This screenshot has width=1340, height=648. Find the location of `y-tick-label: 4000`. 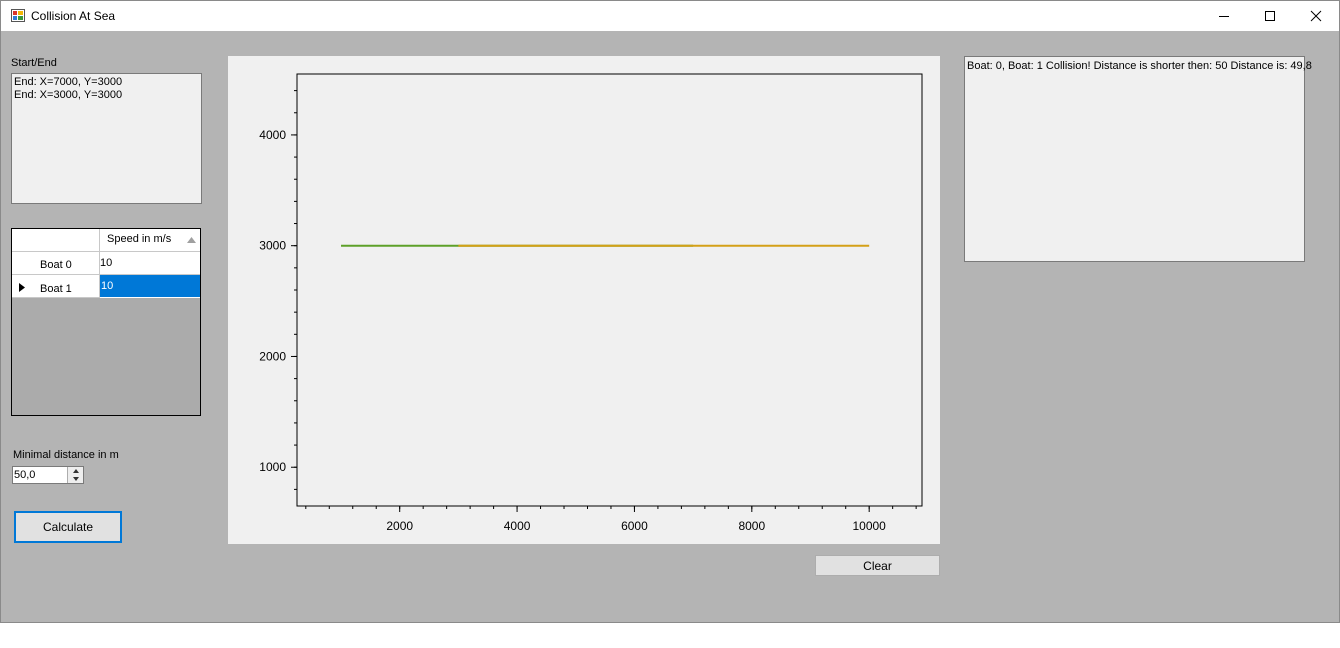

y-tick-label: 4000 is located at coordinates (272, 135).